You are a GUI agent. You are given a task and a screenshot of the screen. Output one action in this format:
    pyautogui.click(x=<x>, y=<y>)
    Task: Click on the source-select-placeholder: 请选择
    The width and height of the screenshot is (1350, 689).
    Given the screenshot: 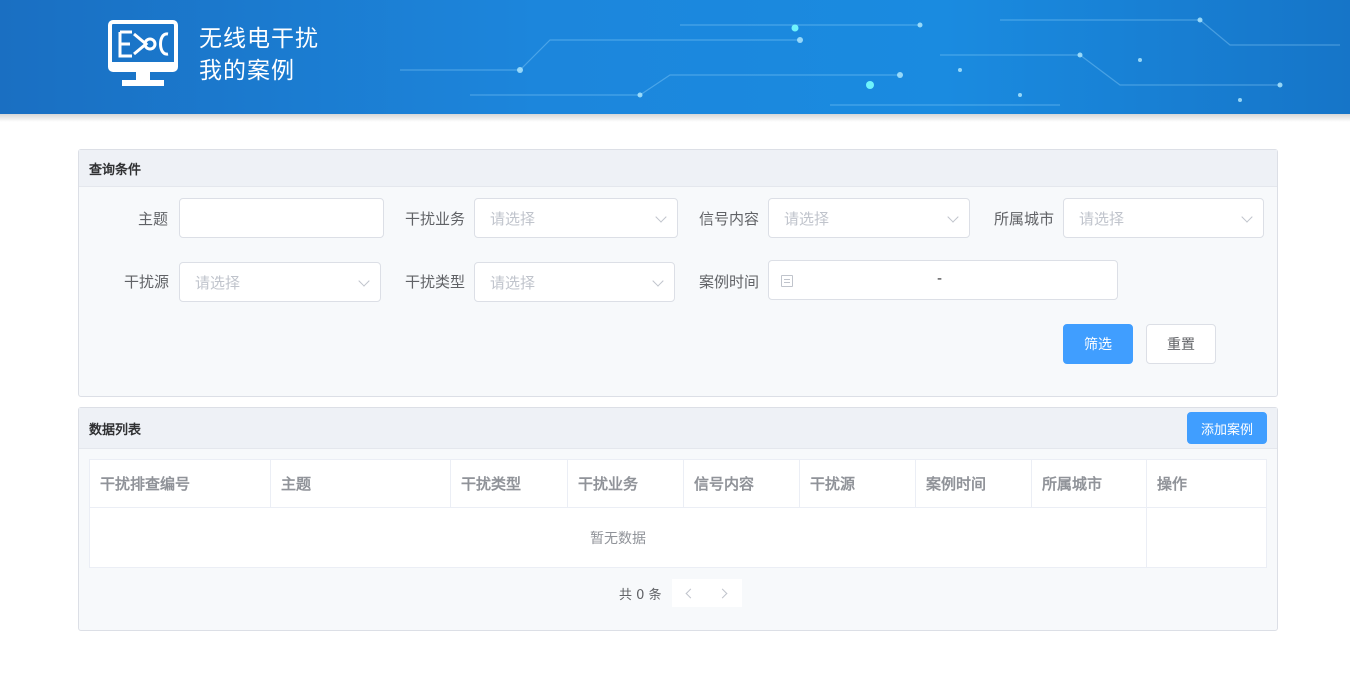 What is the action you would take?
    pyautogui.click(x=218, y=282)
    